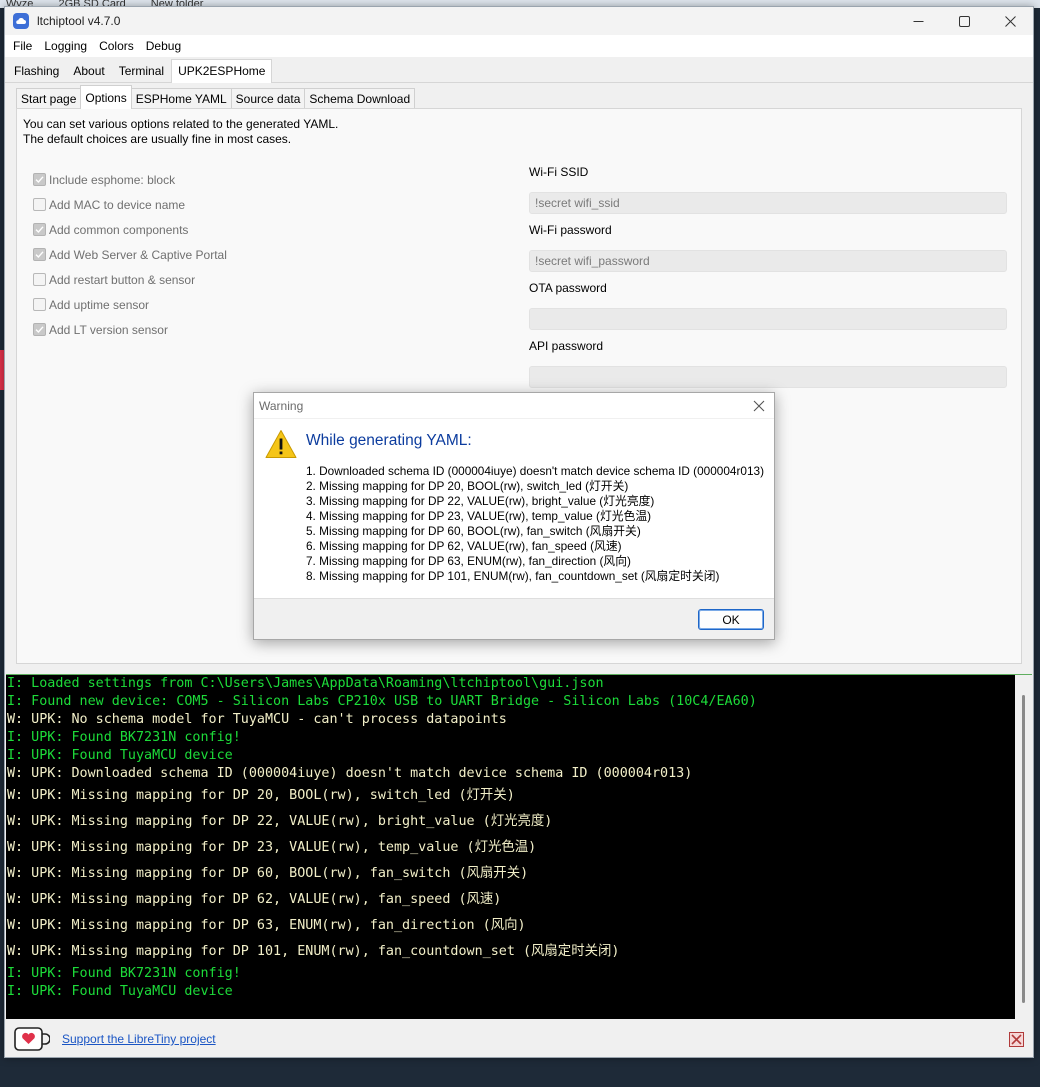 Image resolution: width=1040 pixels, height=1087 pixels. What do you see at coordinates (49, 98) in the screenshot?
I see `tab-start-page: Start page` at bounding box center [49, 98].